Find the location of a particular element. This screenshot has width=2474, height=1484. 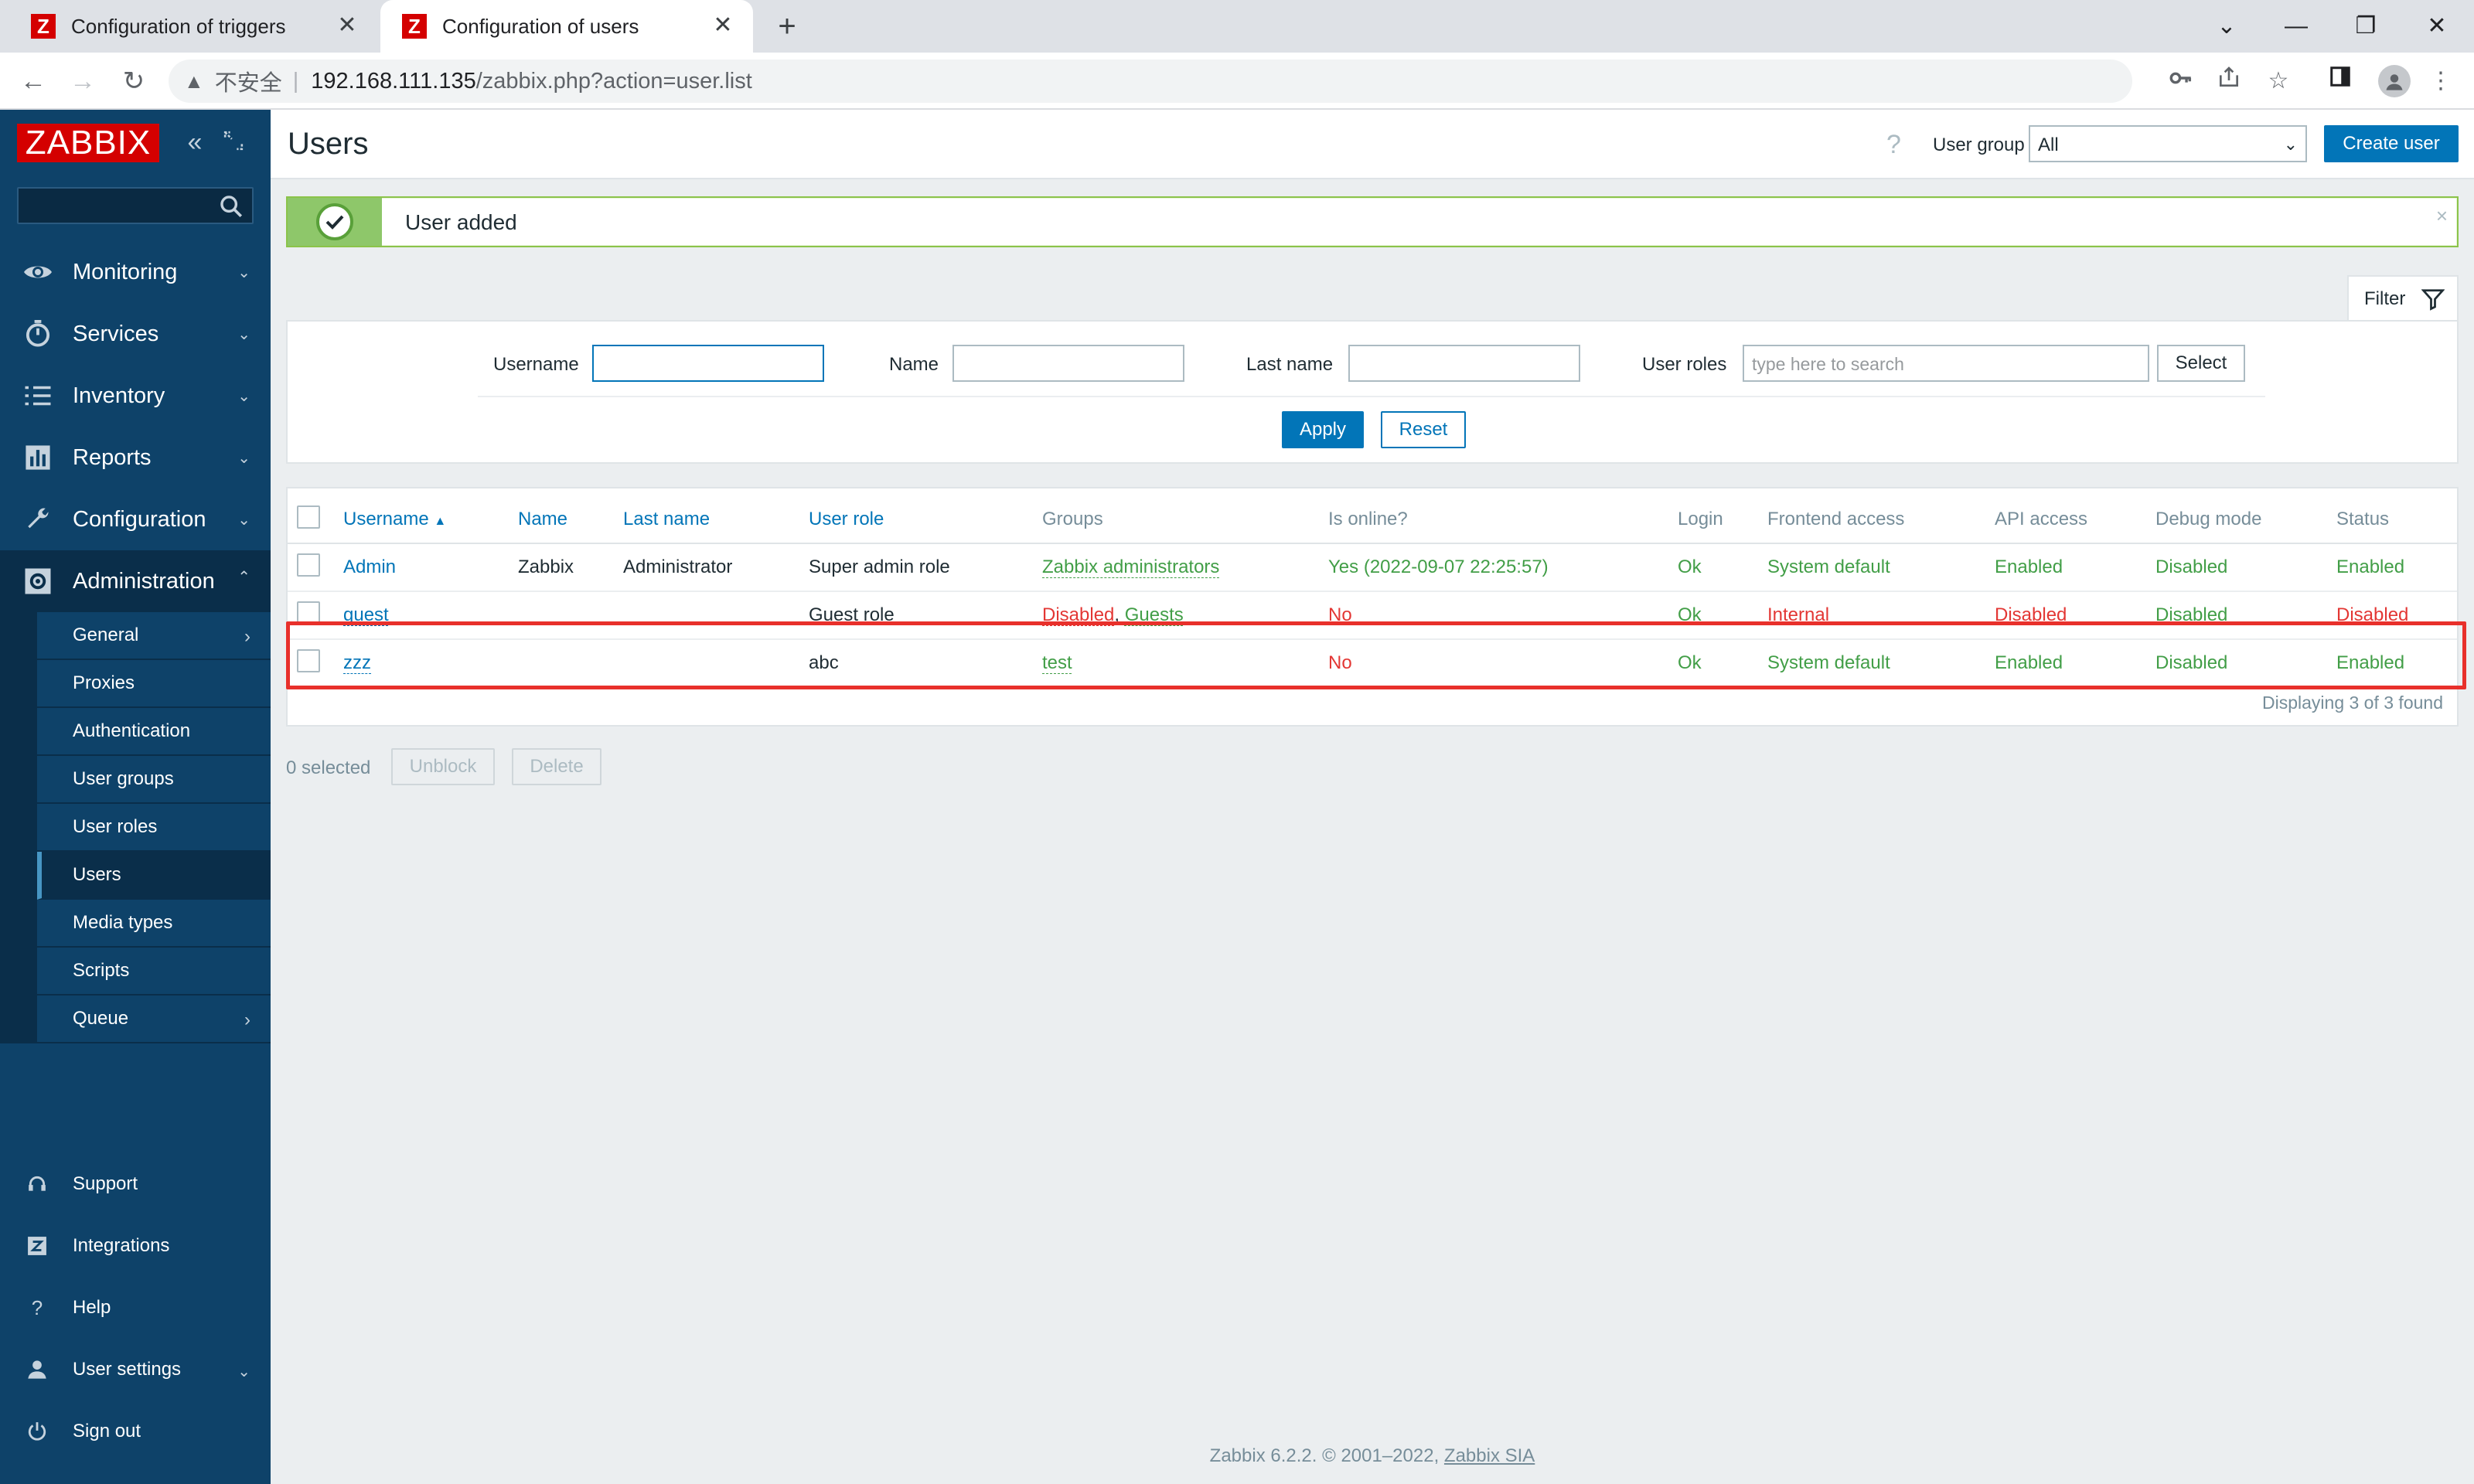

menu-label: Integrations is located at coordinates (121, 1245).